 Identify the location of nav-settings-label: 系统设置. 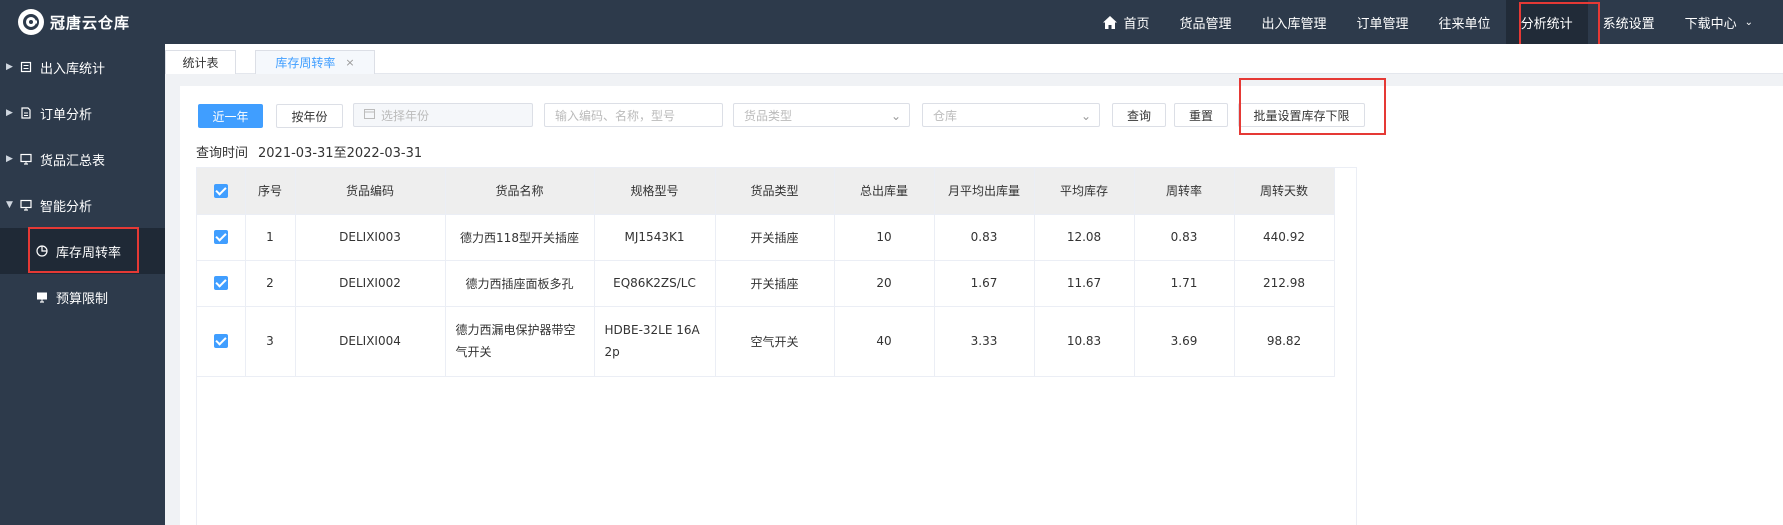
(1628, 24).